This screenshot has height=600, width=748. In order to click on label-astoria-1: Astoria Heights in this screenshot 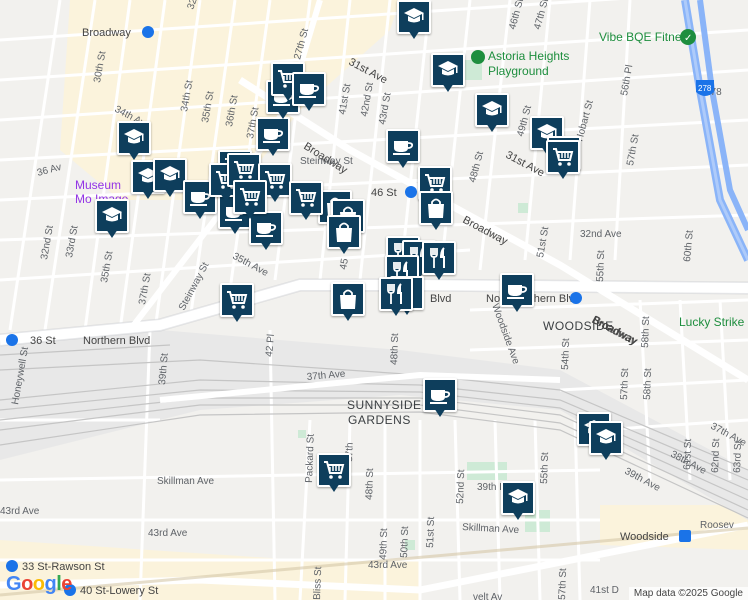, I will do `click(528, 56)`.